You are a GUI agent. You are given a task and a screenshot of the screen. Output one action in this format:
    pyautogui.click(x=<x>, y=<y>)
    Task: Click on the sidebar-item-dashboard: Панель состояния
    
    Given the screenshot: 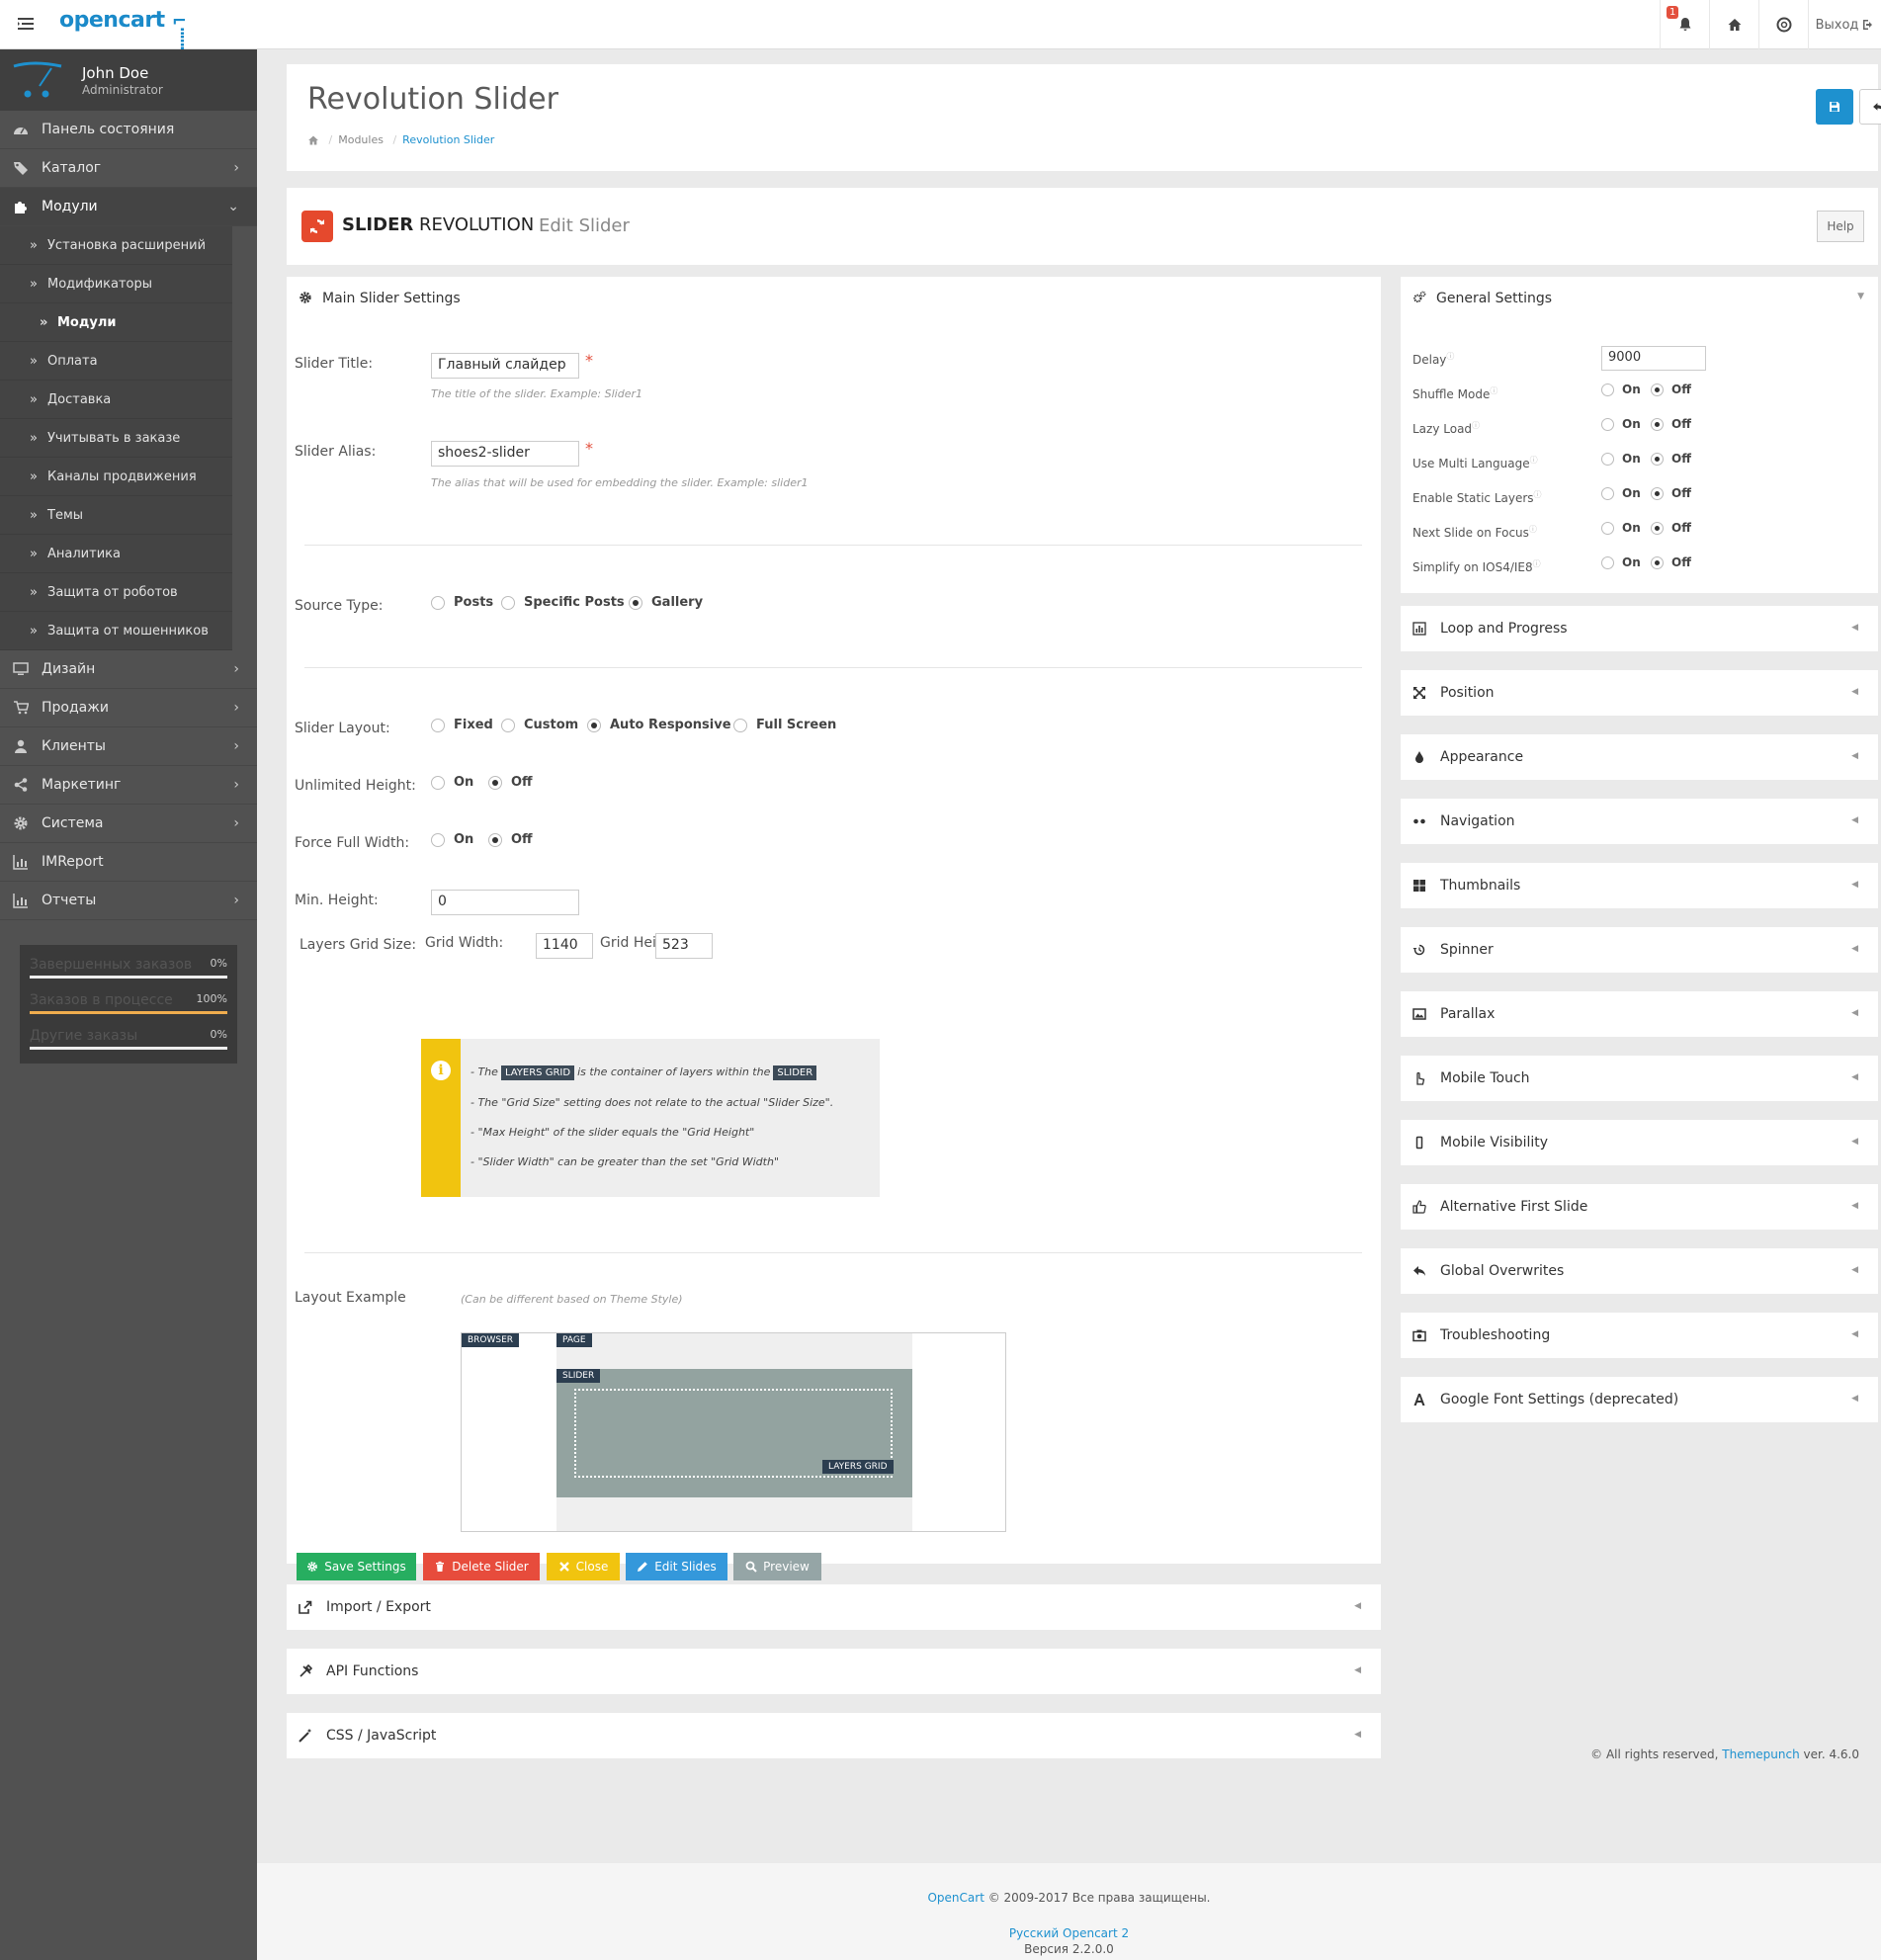 What is the action you would take?
    pyautogui.click(x=129, y=130)
    